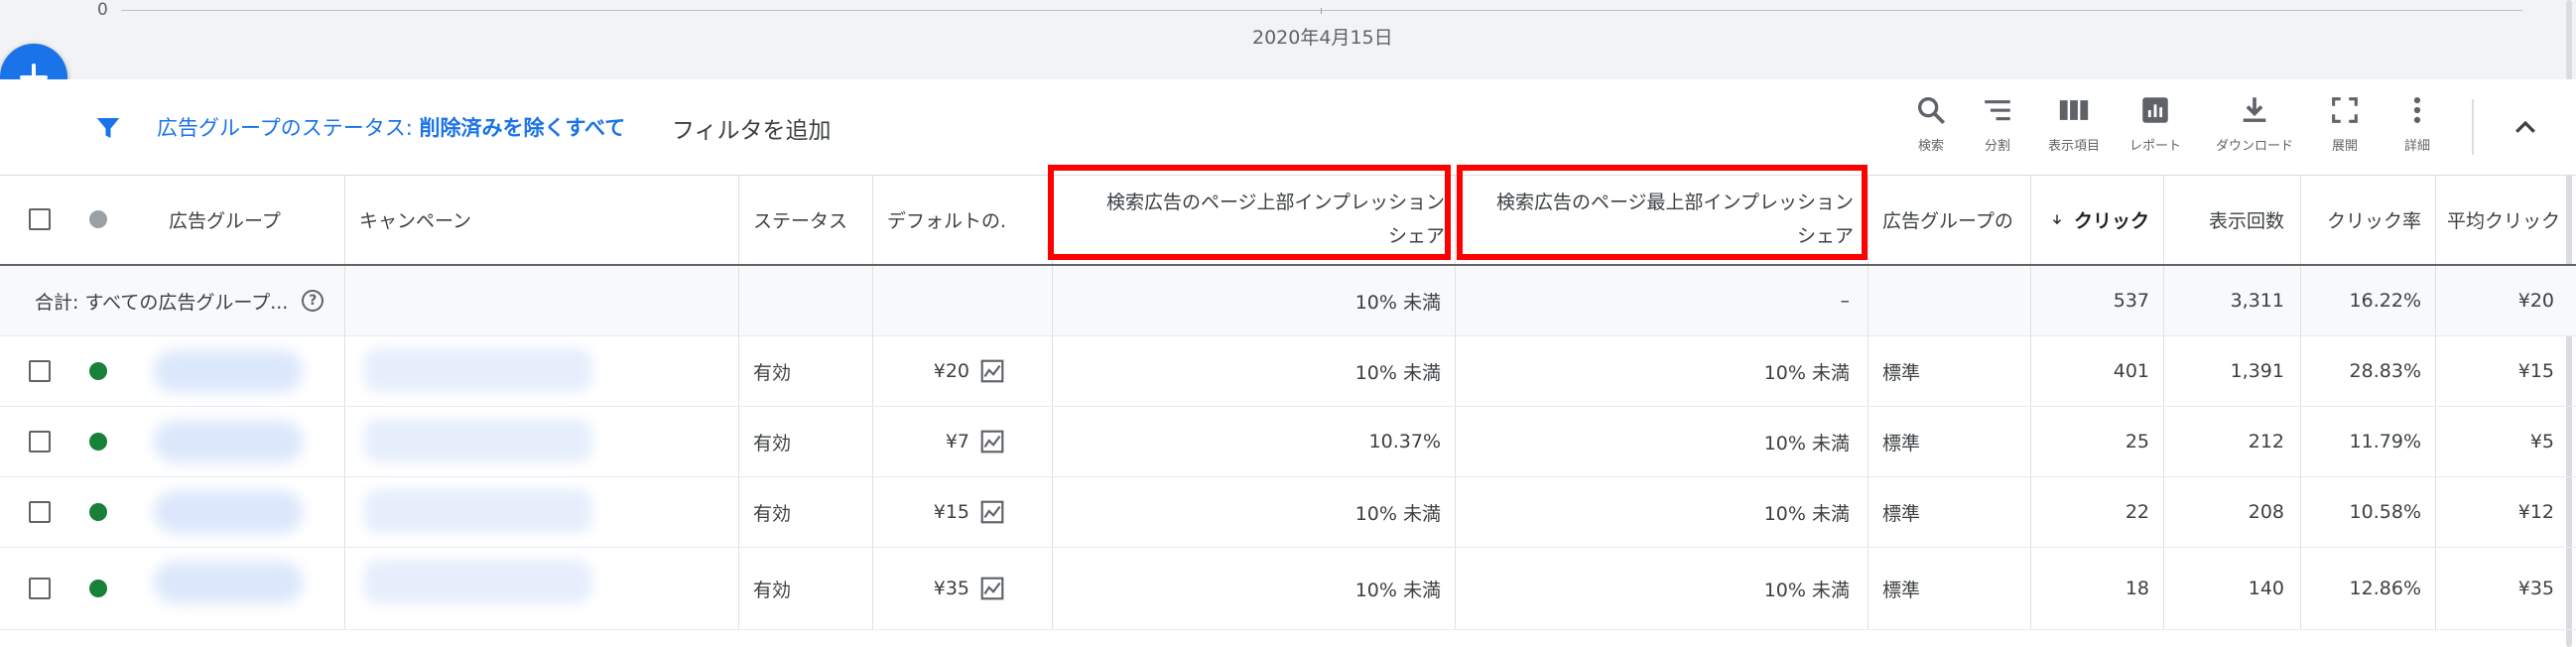 The height and width of the screenshot is (647, 2576). Describe the element at coordinates (957, 442) in the screenshot. I see `row-bid-value: ¥7` at that location.